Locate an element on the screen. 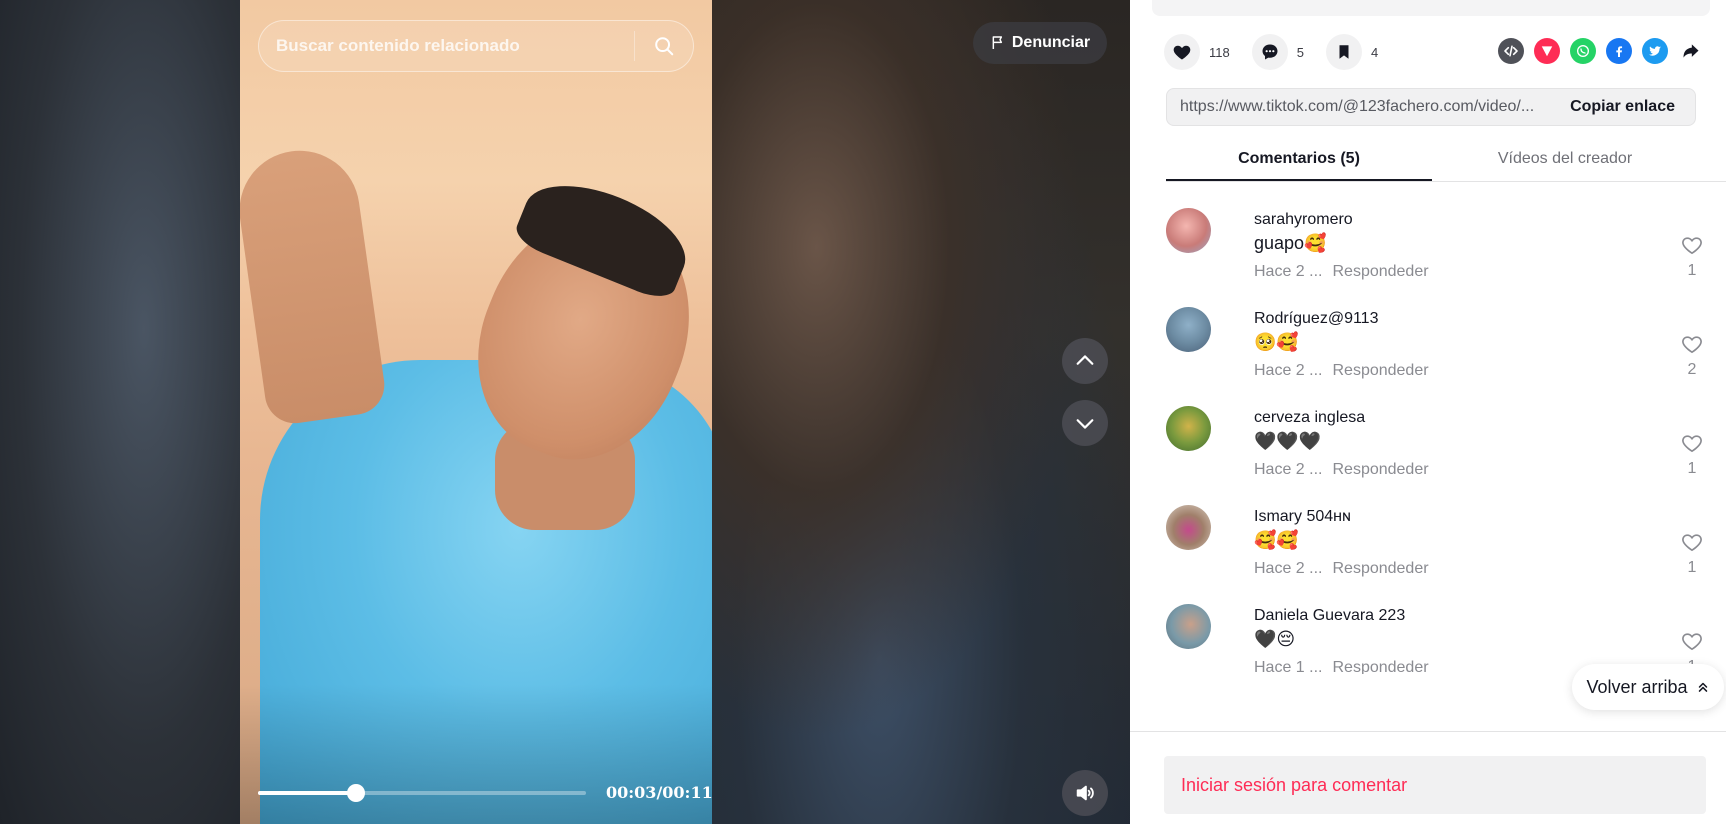 This screenshot has width=1726, height=824. facebook-button is located at coordinates (1619, 51).